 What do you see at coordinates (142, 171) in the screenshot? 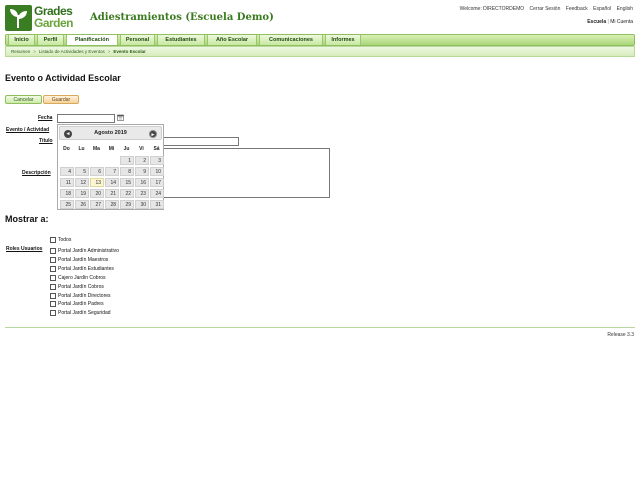
I see `calendar-day: 9` at bounding box center [142, 171].